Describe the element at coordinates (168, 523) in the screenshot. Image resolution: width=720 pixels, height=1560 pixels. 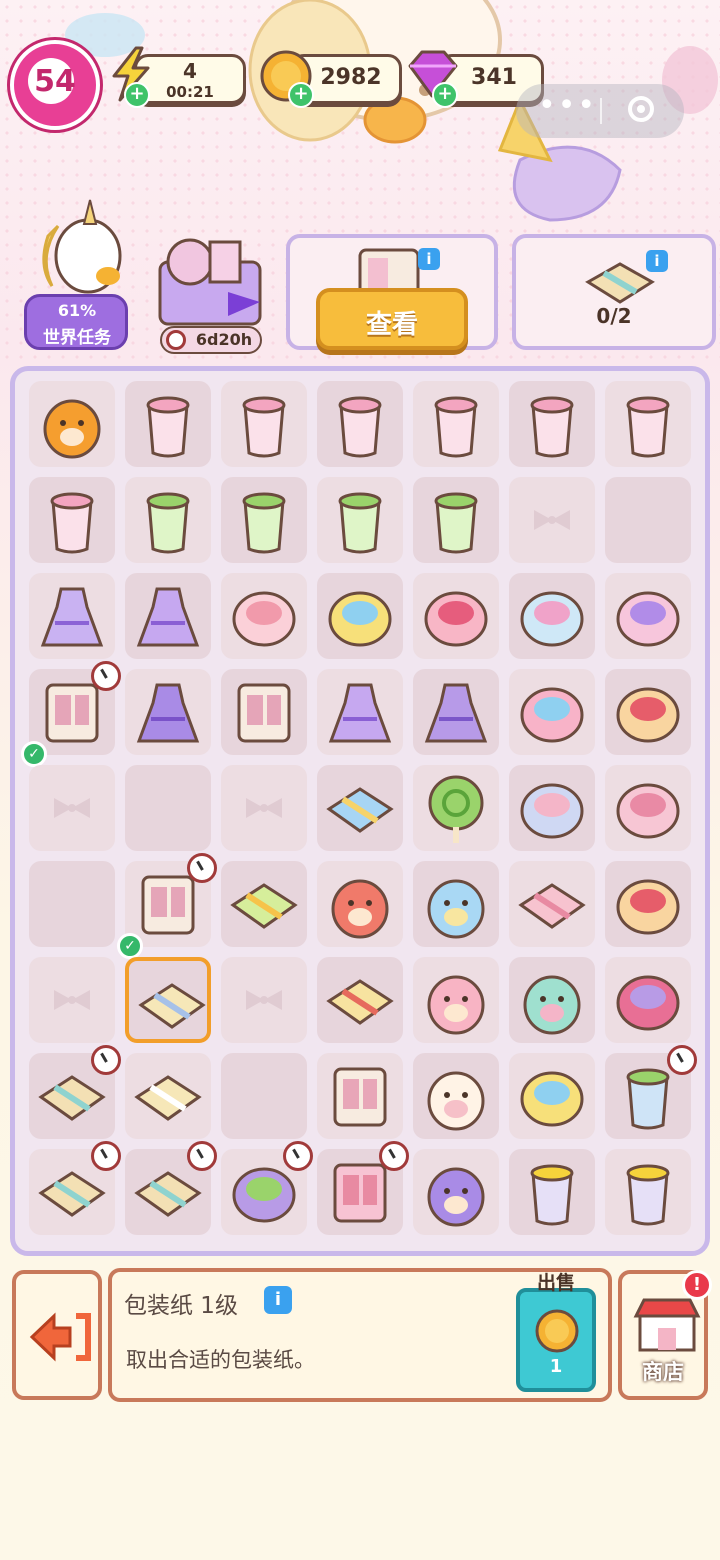
I see `green-drink-icon` at that location.